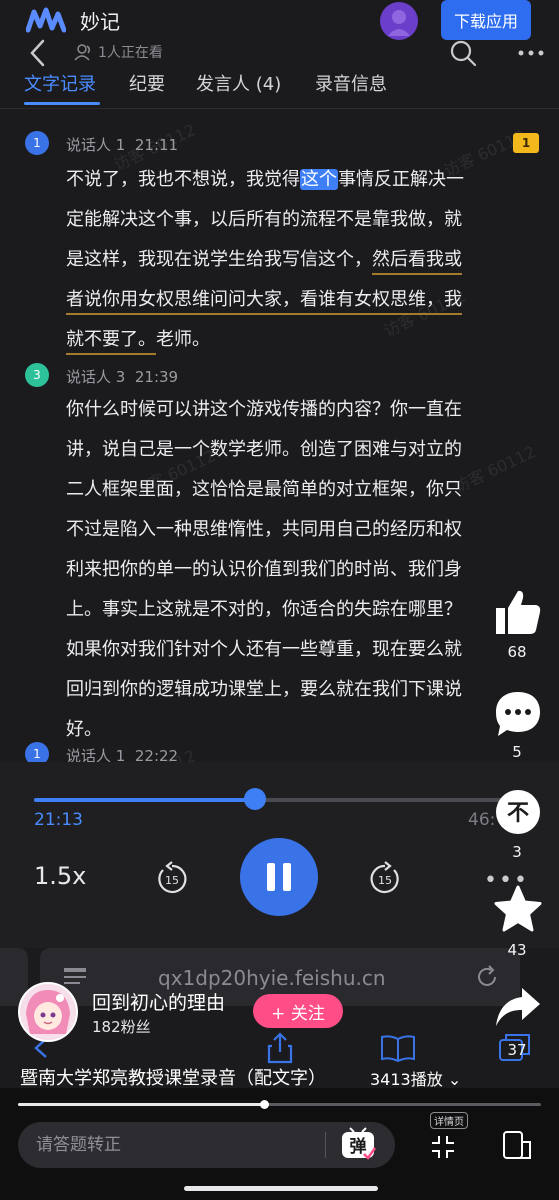 This screenshot has height=1200, width=559. What do you see at coordinates (121, 1027) in the screenshot?
I see `fan-count: 182粉丝` at bounding box center [121, 1027].